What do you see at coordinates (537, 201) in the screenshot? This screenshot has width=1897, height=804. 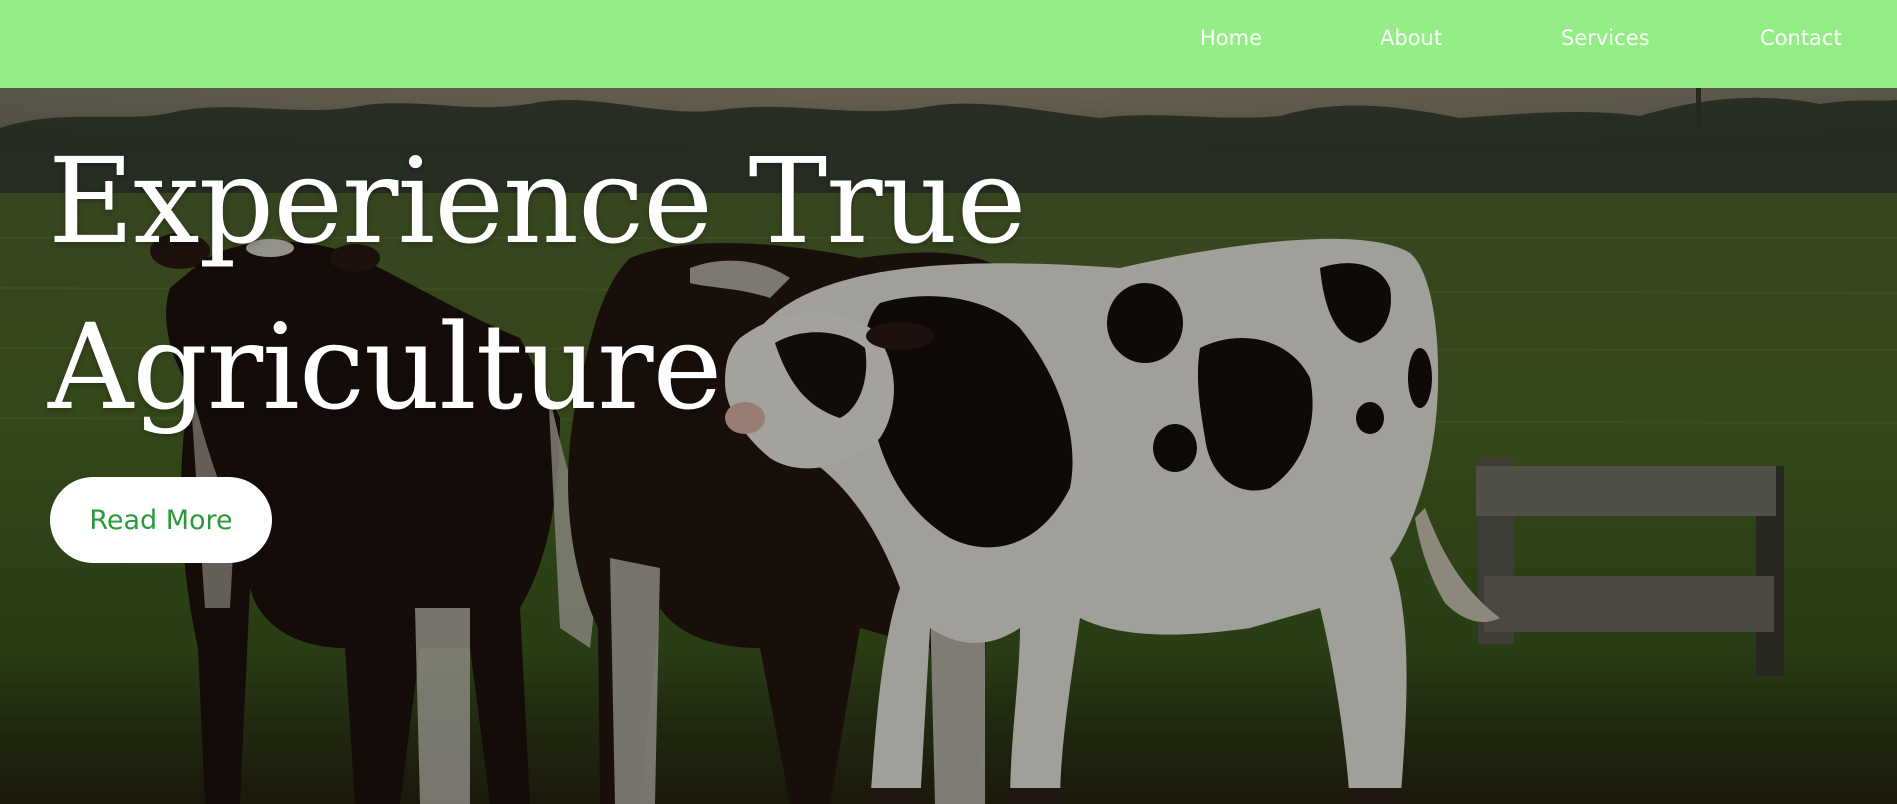 I see `hero-title-line-1: Experience True` at bounding box center [537, 201].